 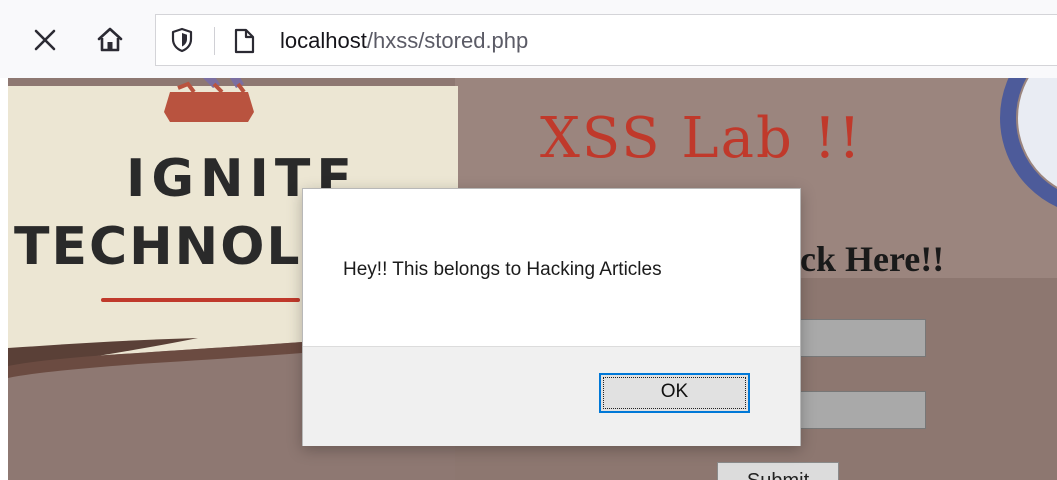 I want to click on tracking-protection-button, so click(x=182, y=42).